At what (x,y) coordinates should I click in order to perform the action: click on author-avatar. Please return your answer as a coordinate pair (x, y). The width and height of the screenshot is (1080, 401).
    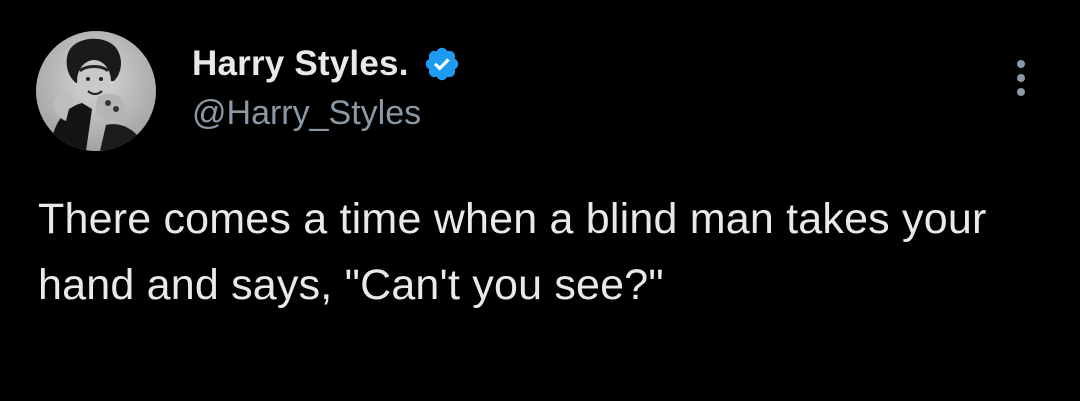
    Looking at the image, I should click on (96, 91).